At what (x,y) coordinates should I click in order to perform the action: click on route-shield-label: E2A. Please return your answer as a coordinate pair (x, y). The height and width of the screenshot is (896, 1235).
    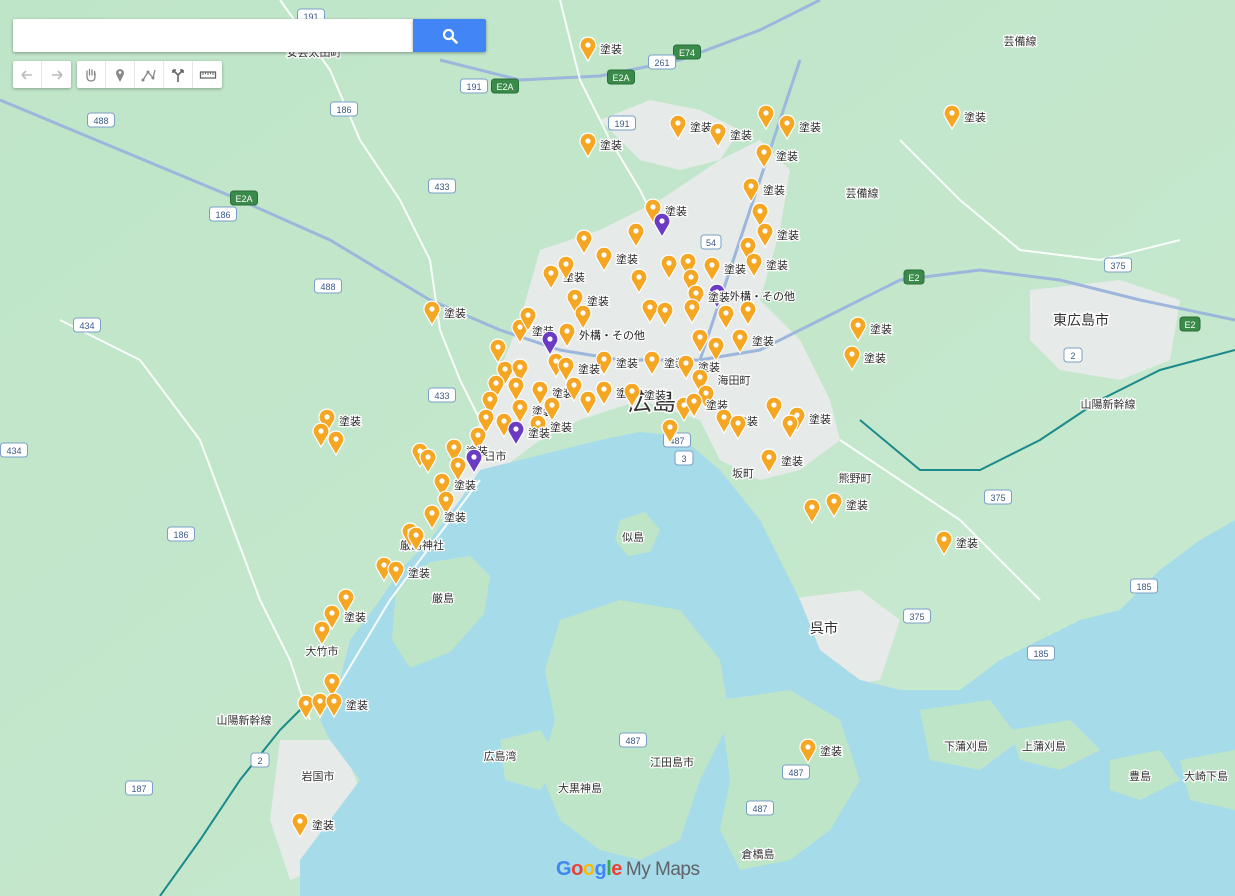
    Looking at the image, I should click on (620, 78).